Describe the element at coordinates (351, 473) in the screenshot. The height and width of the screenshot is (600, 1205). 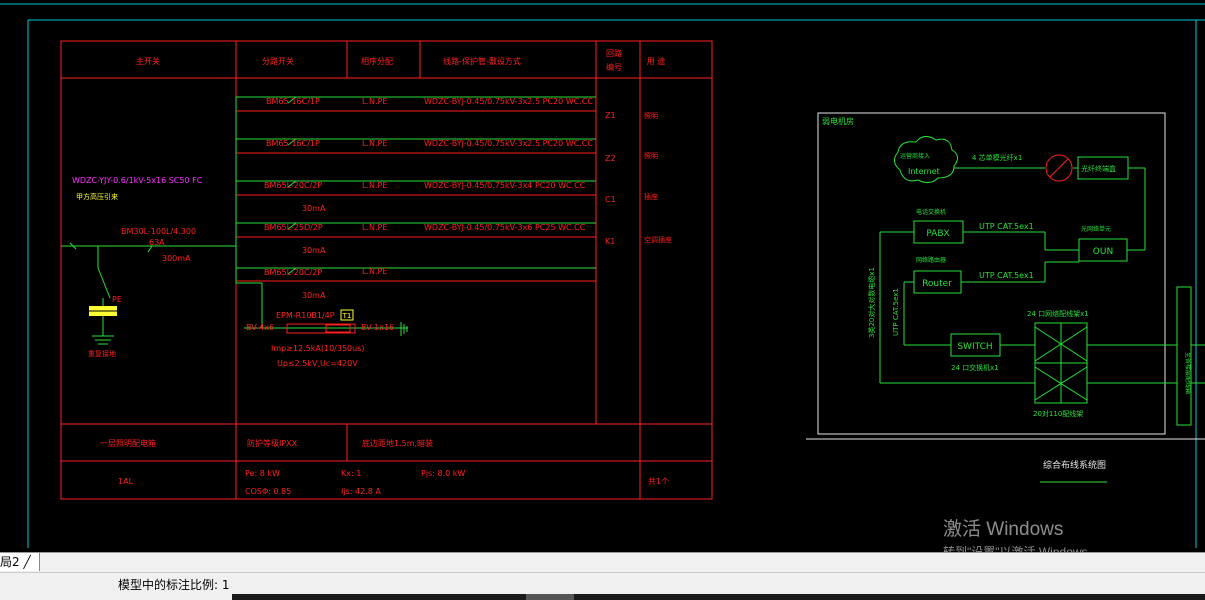
I see `footer-kx: Kx: 1` at that location.